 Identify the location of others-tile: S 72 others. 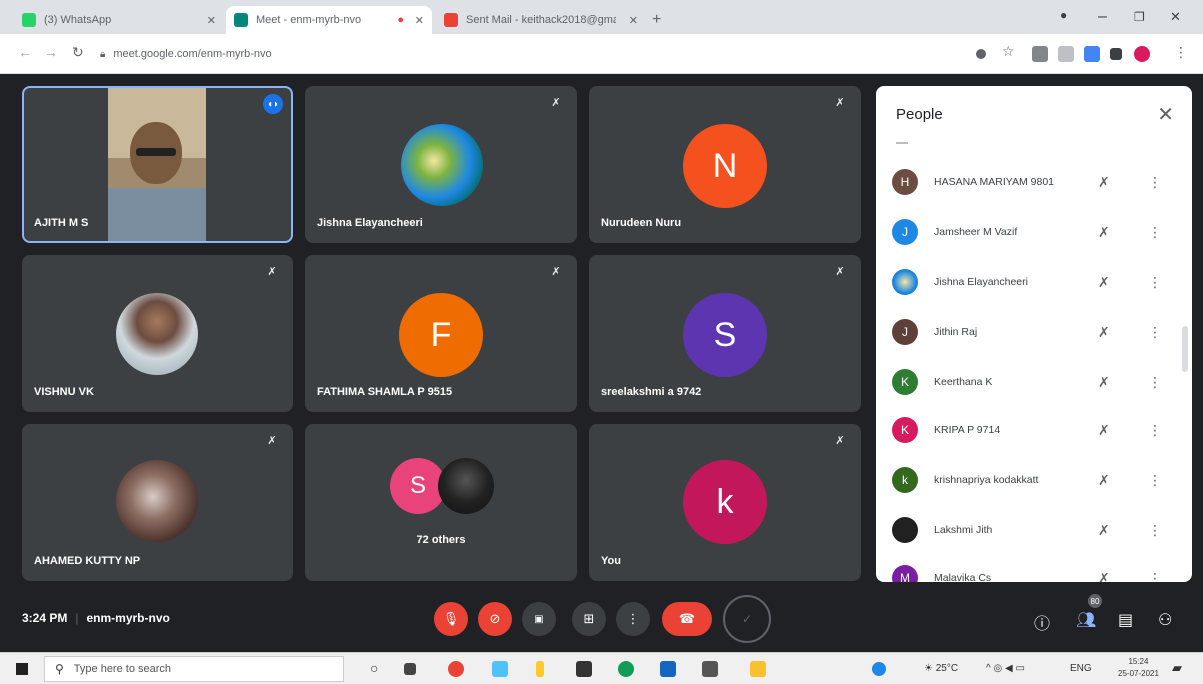
(441, 502).